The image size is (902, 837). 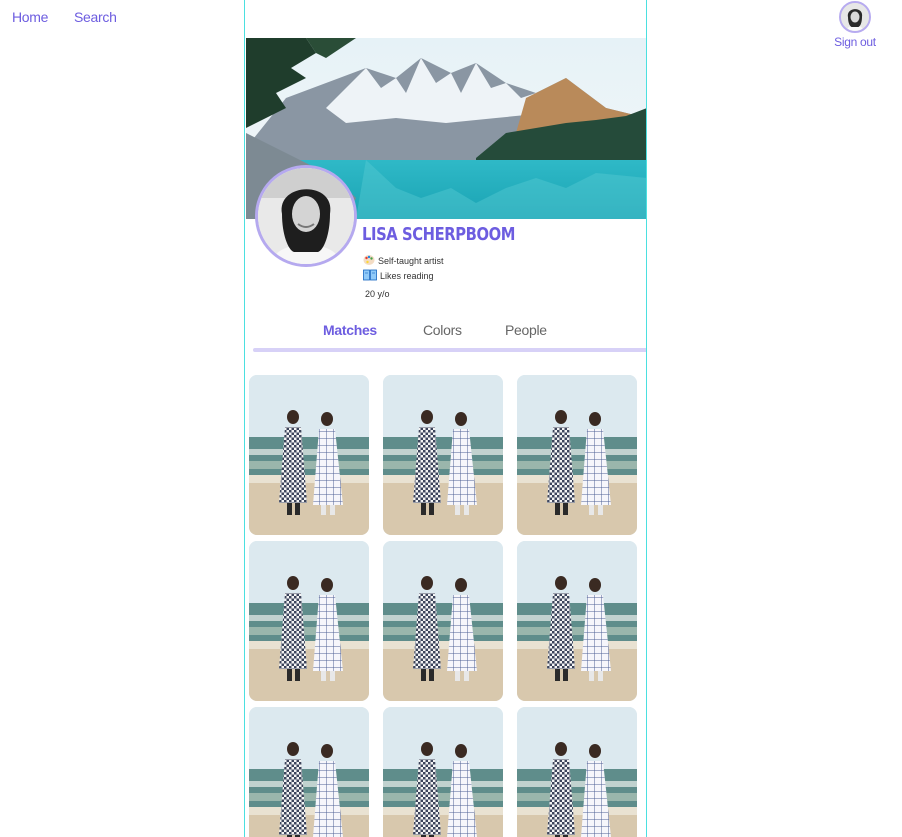 I want to click on nav-home-link: Home, so click(x=30, y=17).